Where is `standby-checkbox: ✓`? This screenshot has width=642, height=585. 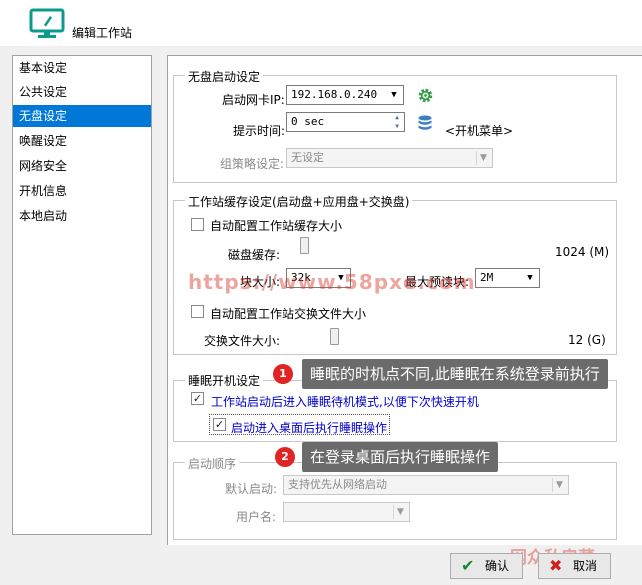 standby-checkbox: ✓ is located at coordinates (197, 398).